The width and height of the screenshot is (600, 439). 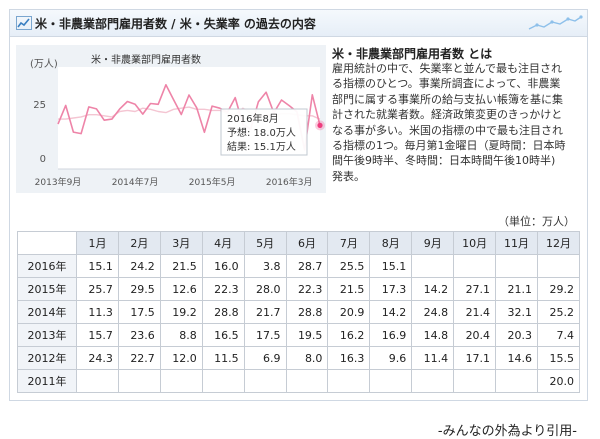 What do you see at coordinates (265, 266) in the screenshot?
I see `table-cell: 3.8` at bounding box center [265, 266].